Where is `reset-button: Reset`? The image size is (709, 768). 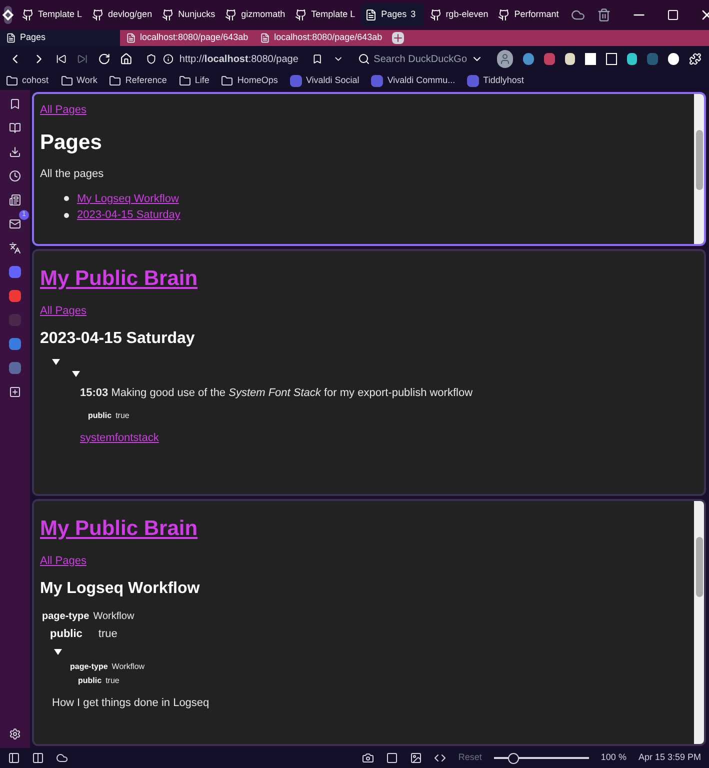
reset-button: Reset is located at coordinates (470, 758).